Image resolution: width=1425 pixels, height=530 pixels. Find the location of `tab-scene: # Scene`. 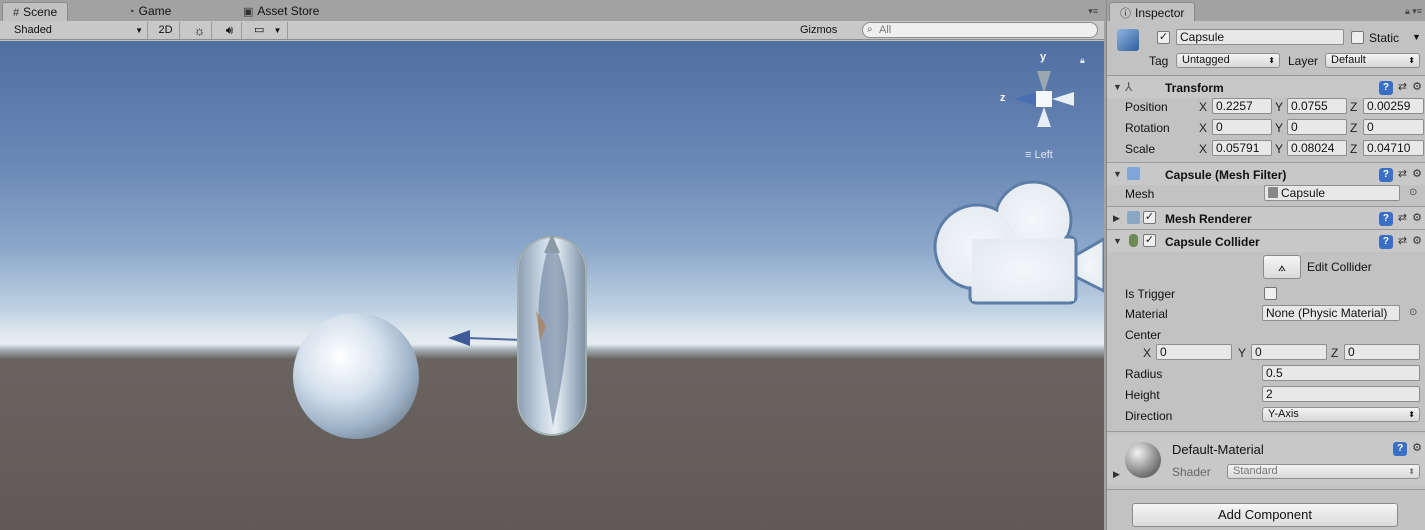

tab-scene: # Scene is located at coordinates (35, 11).